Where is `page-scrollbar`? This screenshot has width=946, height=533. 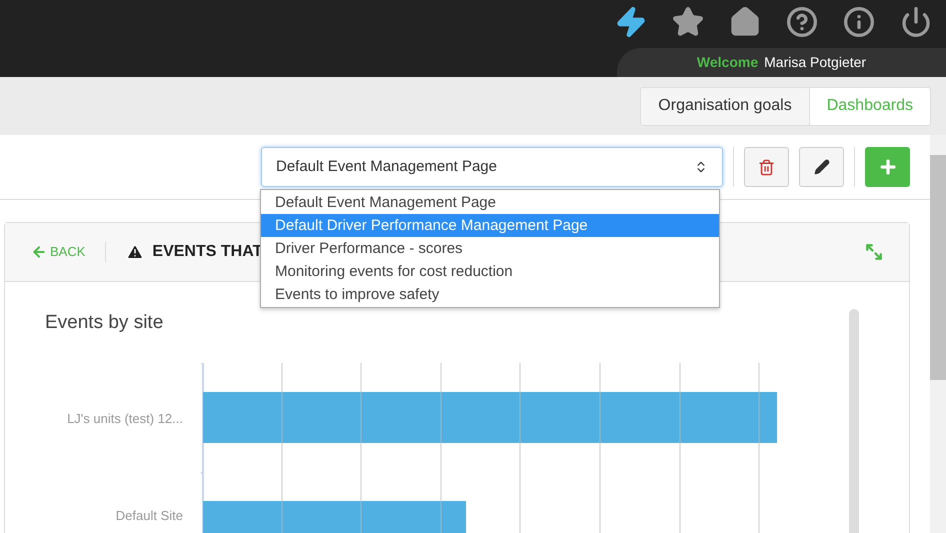 page-scrollbar is located at coordinates (938, 334).